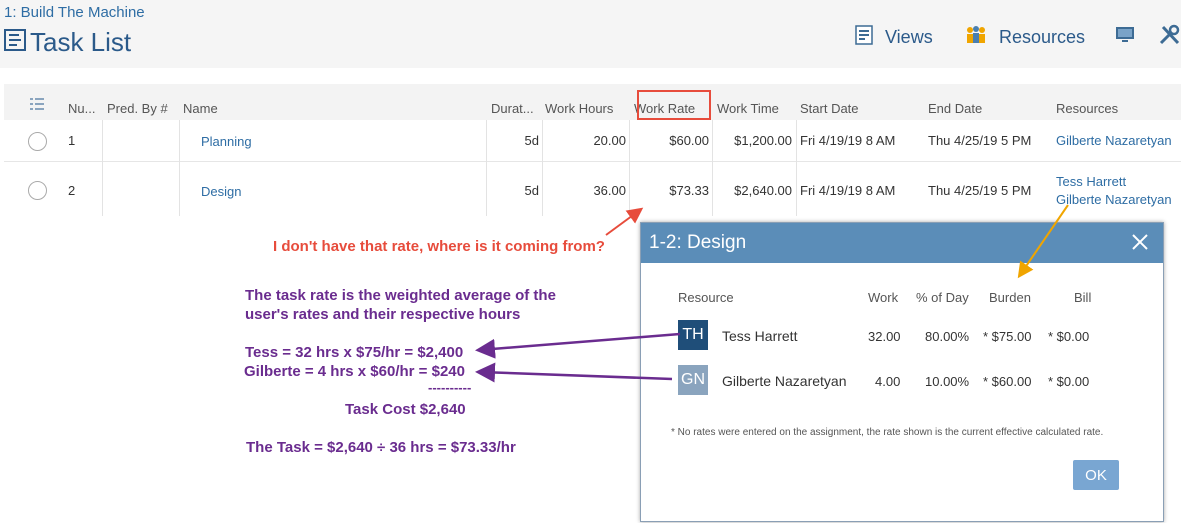  What do you see at coordinates (1010, 297) in the screenshot?
I see `dialog-col-burden: Burden` at bounding box center [1010, 297].